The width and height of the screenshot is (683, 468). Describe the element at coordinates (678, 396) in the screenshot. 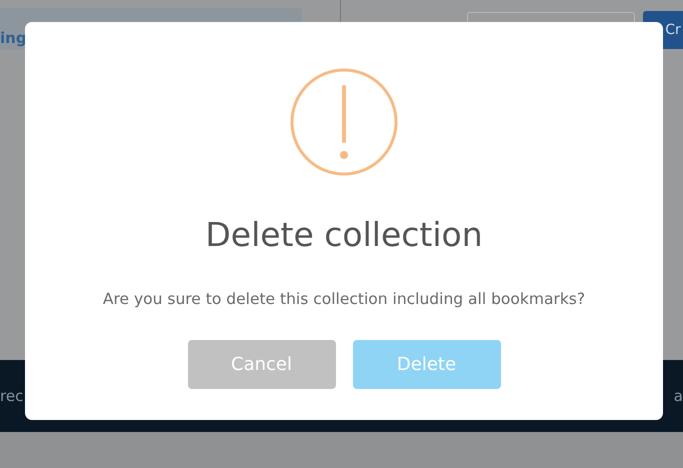

I see `footer-text: a` at that location.